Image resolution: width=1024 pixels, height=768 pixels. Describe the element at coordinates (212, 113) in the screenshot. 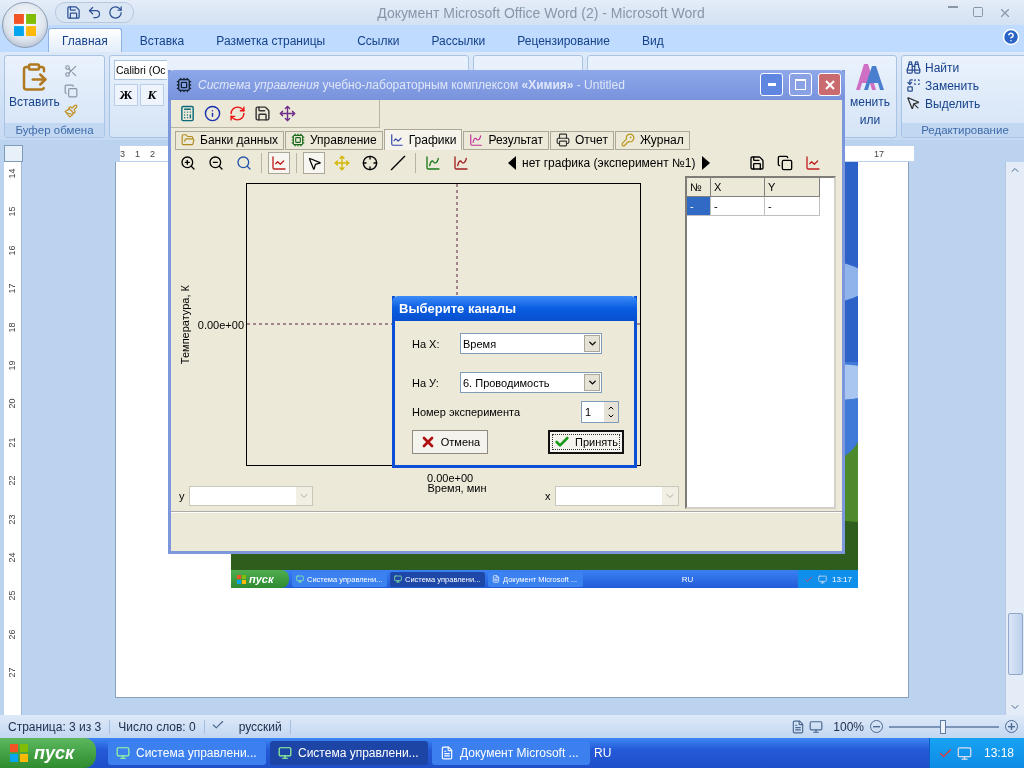

I see `info-icon` at that location.